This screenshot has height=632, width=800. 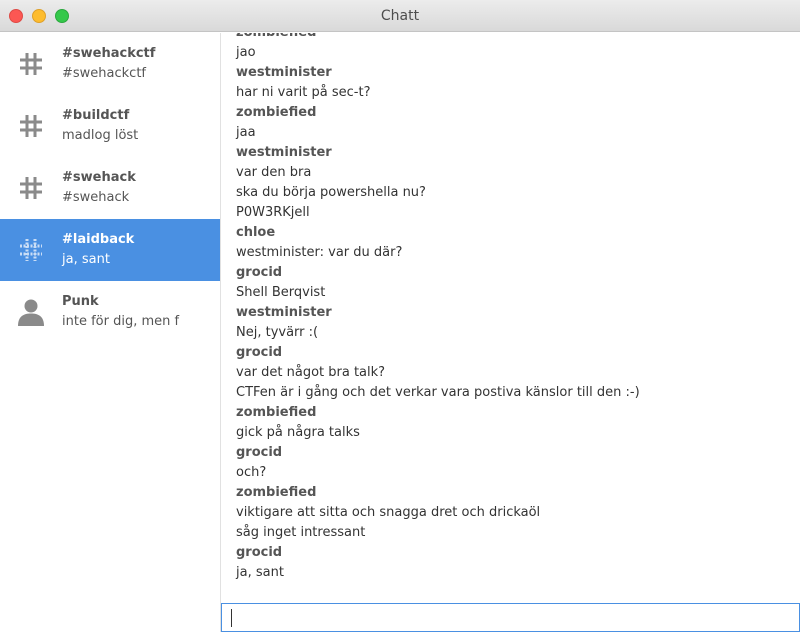 I want to click on message-text: ska du börja powershella nu?, so click(x=331, y=192).